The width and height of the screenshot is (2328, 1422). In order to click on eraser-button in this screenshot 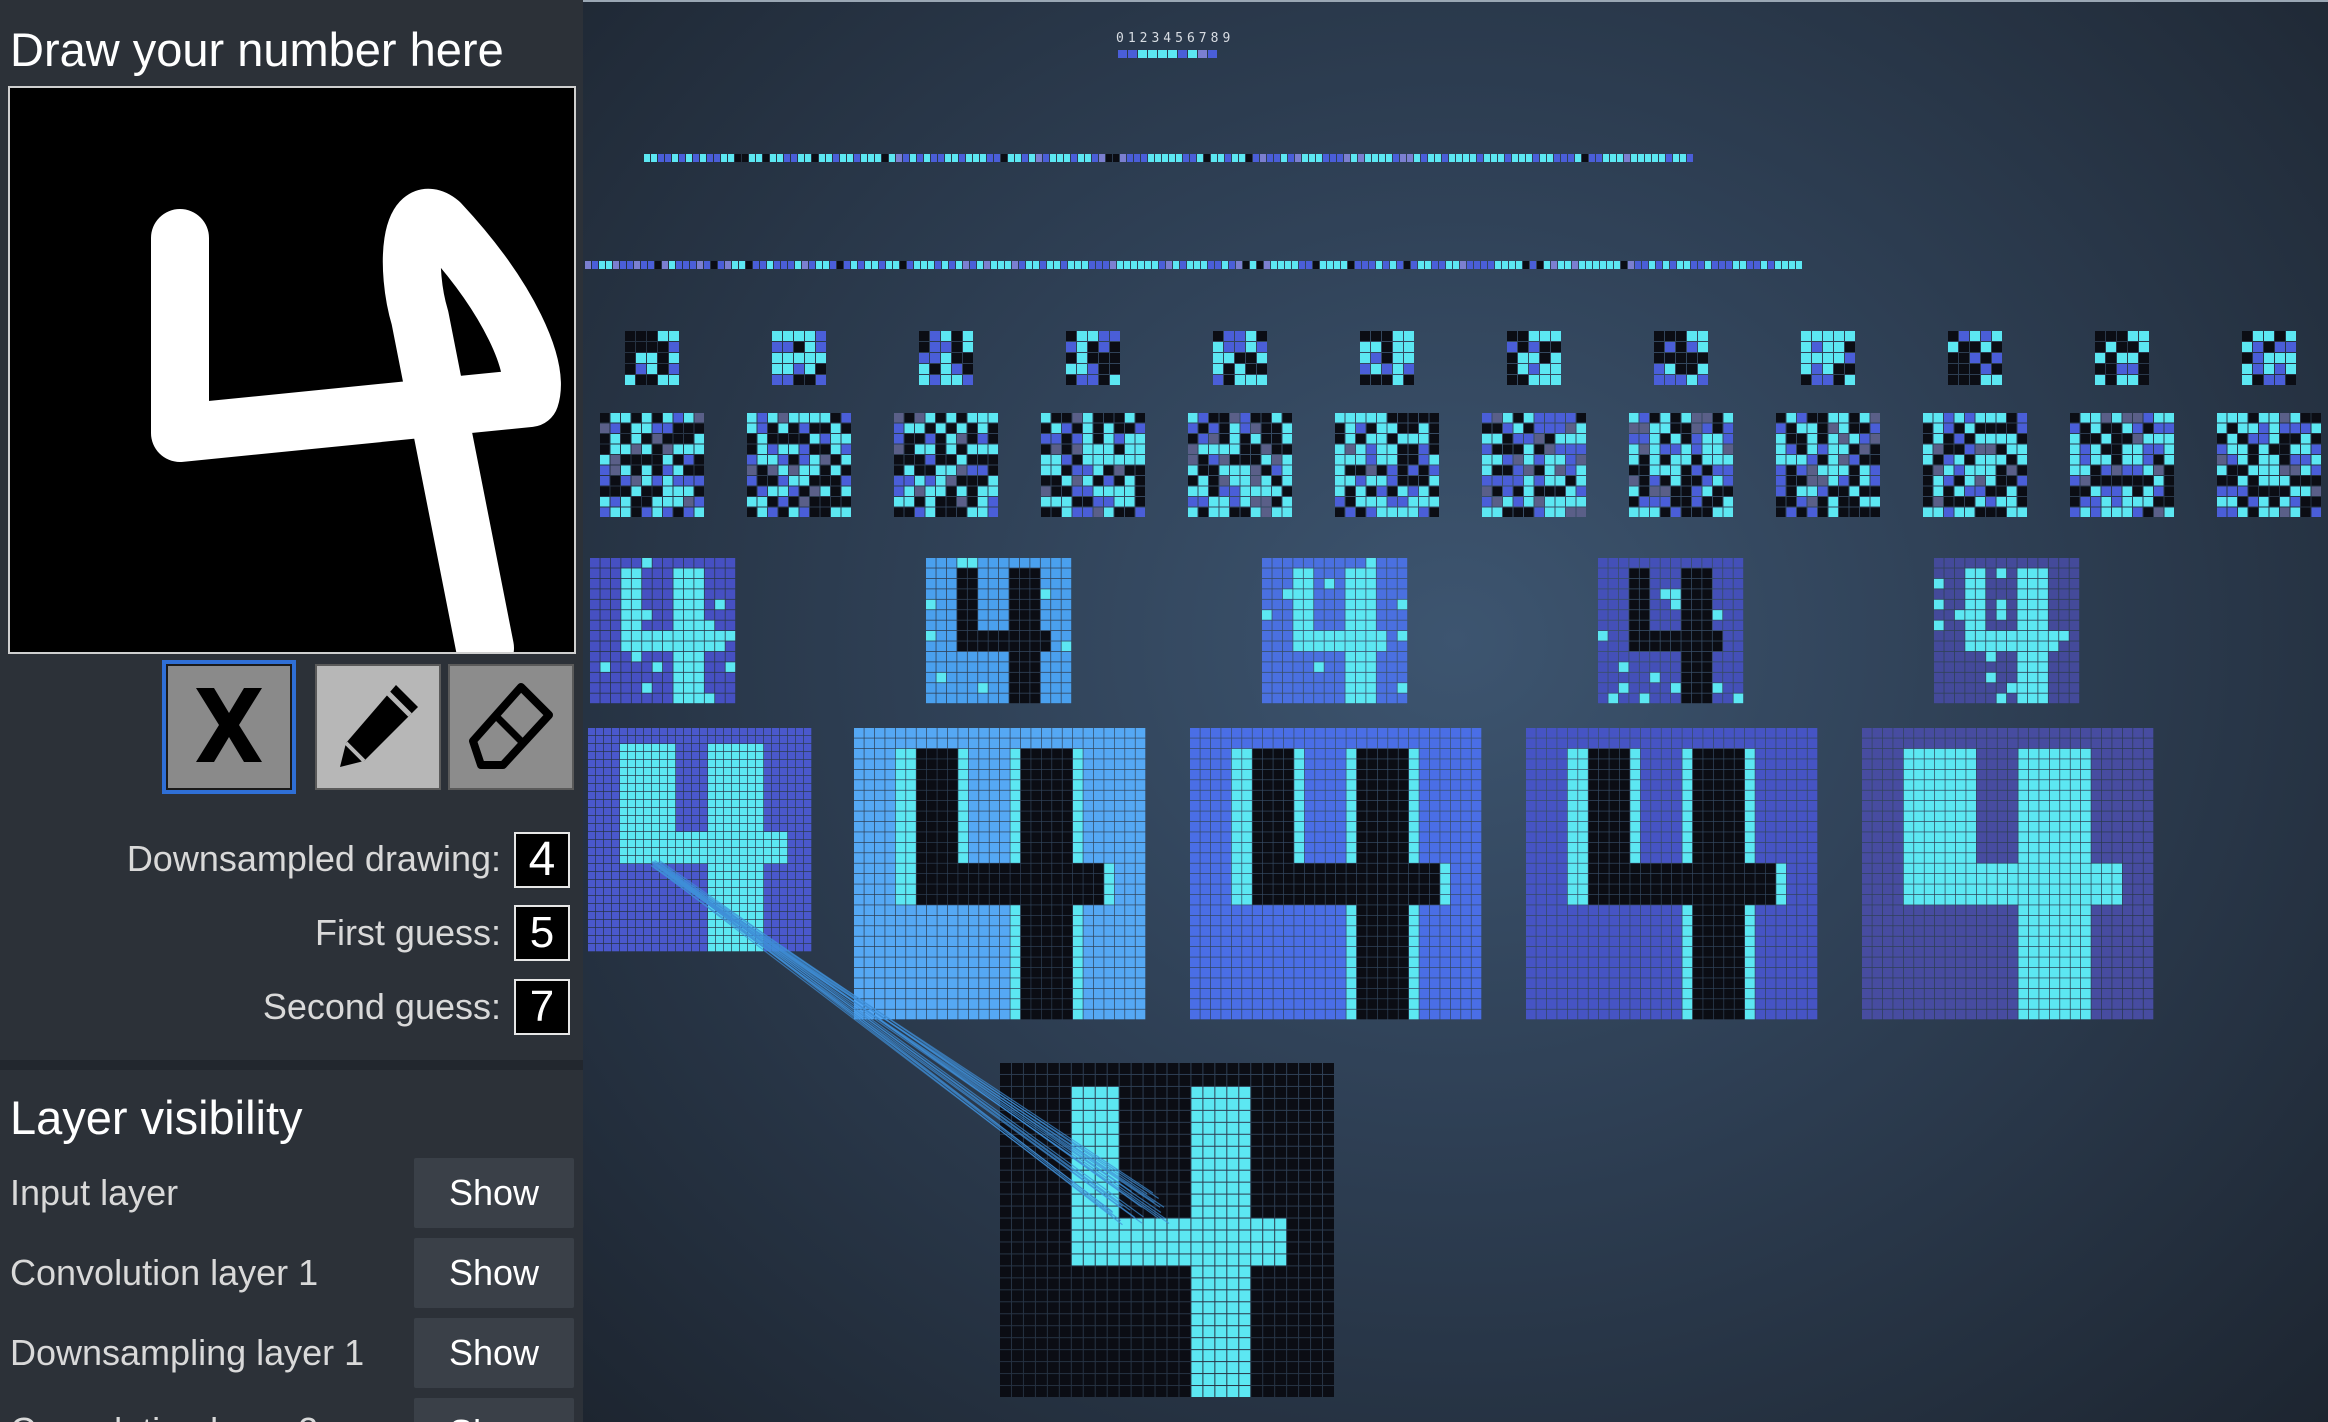, I will do `click(511, 727)`.